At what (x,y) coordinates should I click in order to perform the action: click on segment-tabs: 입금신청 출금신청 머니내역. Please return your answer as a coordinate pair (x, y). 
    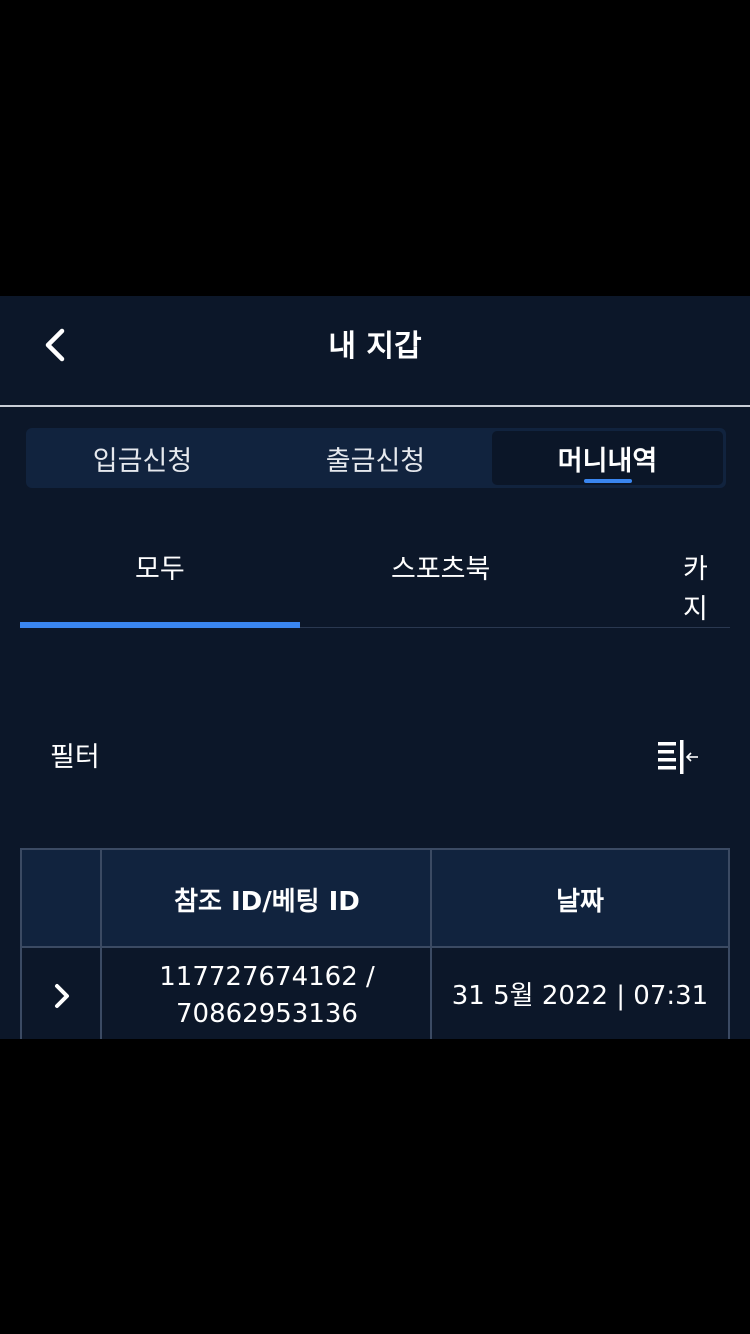
    Looking at the image, I should click on (376, 458).